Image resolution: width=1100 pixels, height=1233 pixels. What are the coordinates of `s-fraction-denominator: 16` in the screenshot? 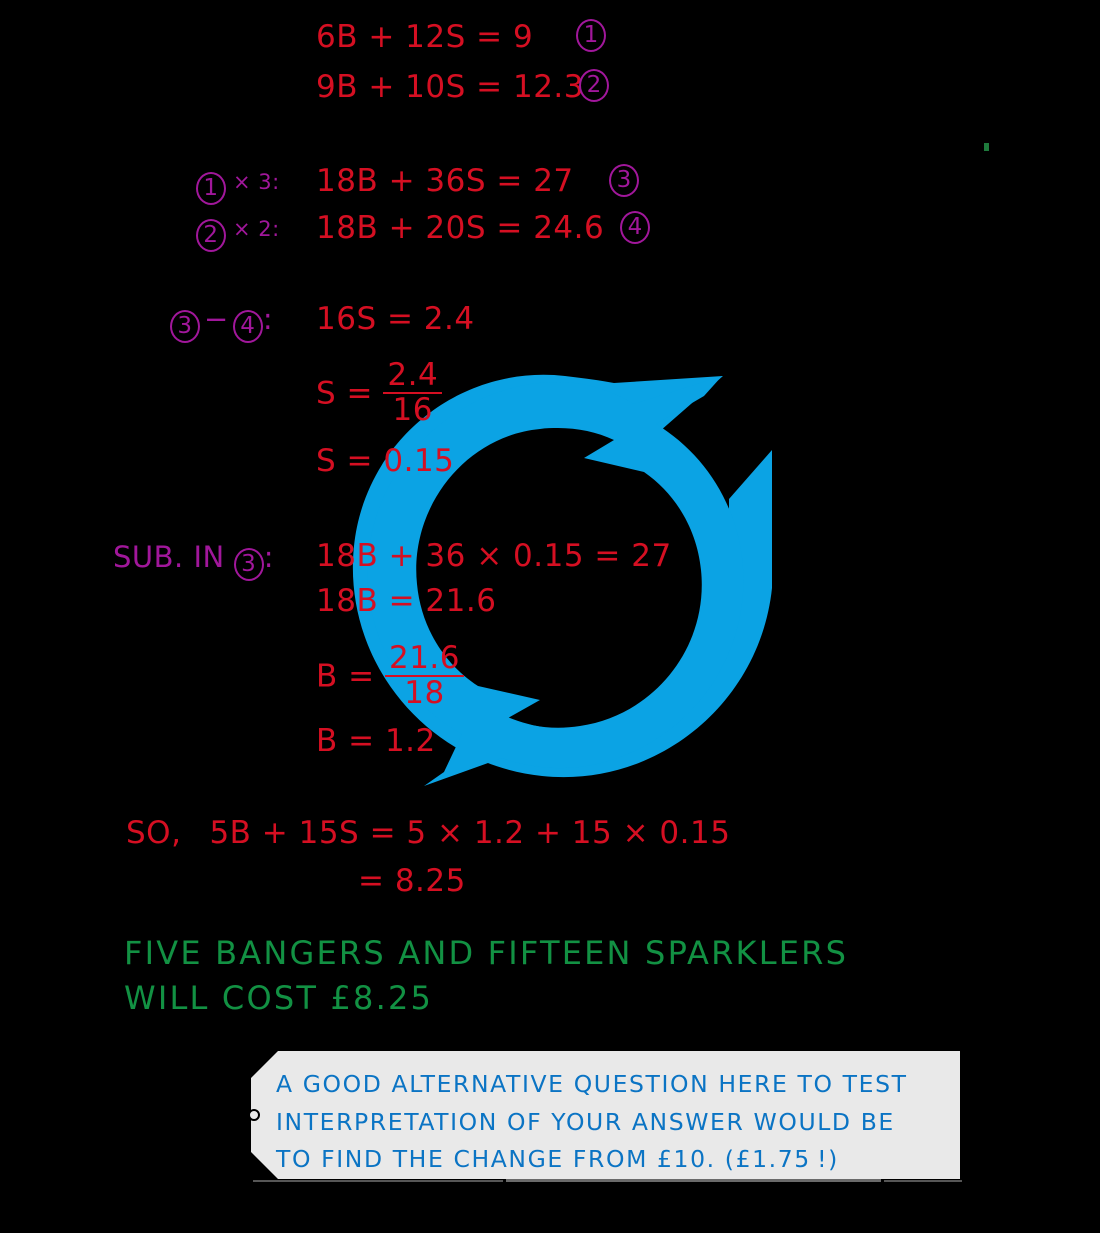 It's located at (412, 410).